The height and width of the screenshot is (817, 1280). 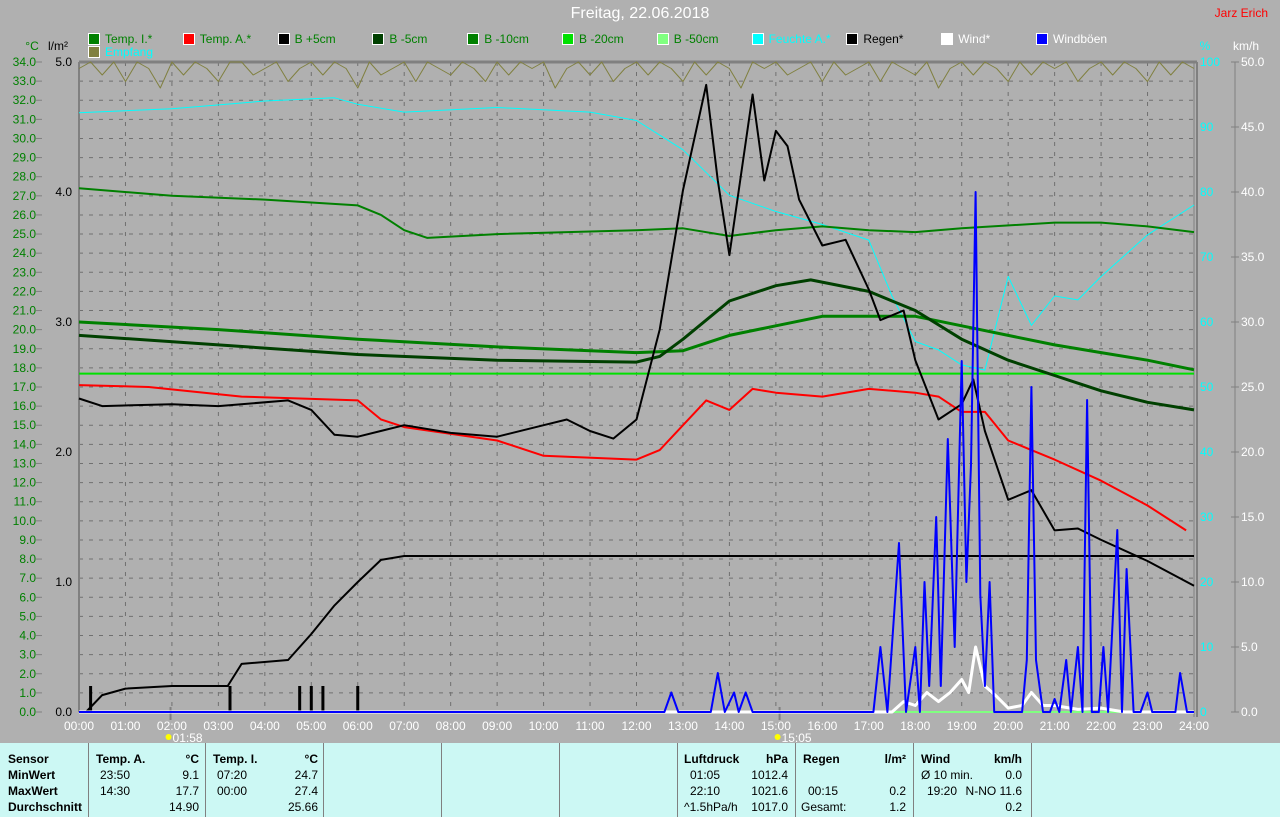 What do you see at coordinates (1249, 712) in the screenshot?
I see `wind-tick-label: 0.0` at bounding box center [1249, 712].